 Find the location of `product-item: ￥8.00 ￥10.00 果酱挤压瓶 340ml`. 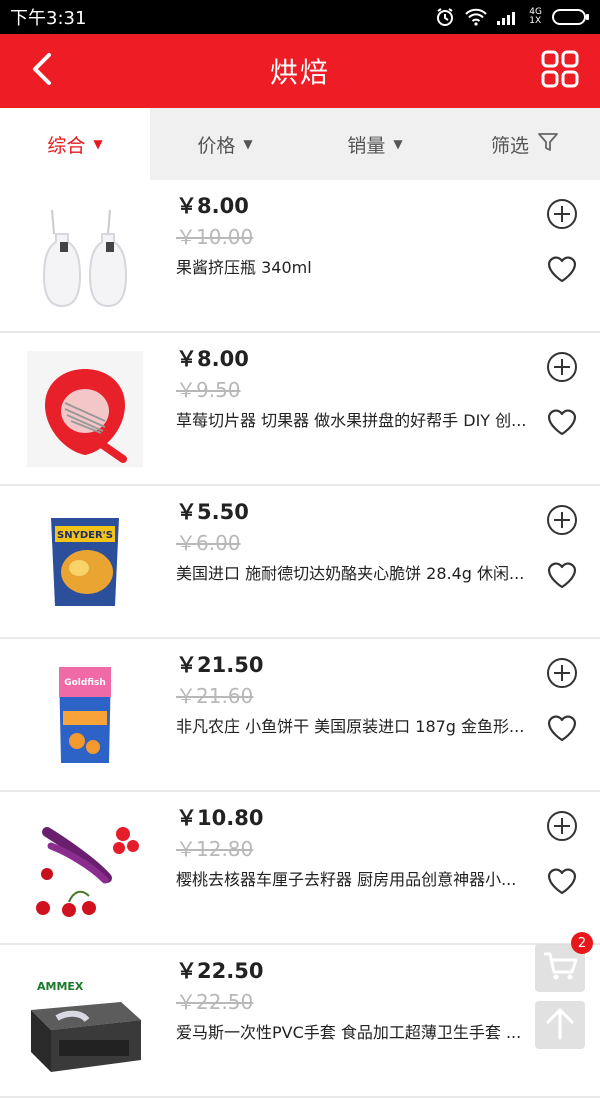

product-item: ￥8.00 ￥10.00 果酱挤压瓶 340ml is located at coordinates (300, 256).